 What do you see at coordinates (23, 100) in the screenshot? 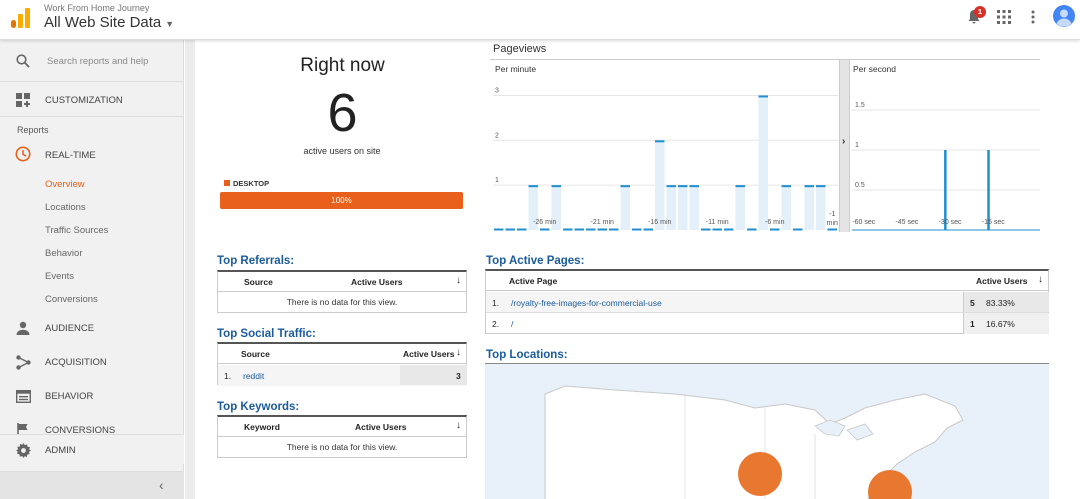
I see `dashboard-icon` at bounding box center [23, 100].